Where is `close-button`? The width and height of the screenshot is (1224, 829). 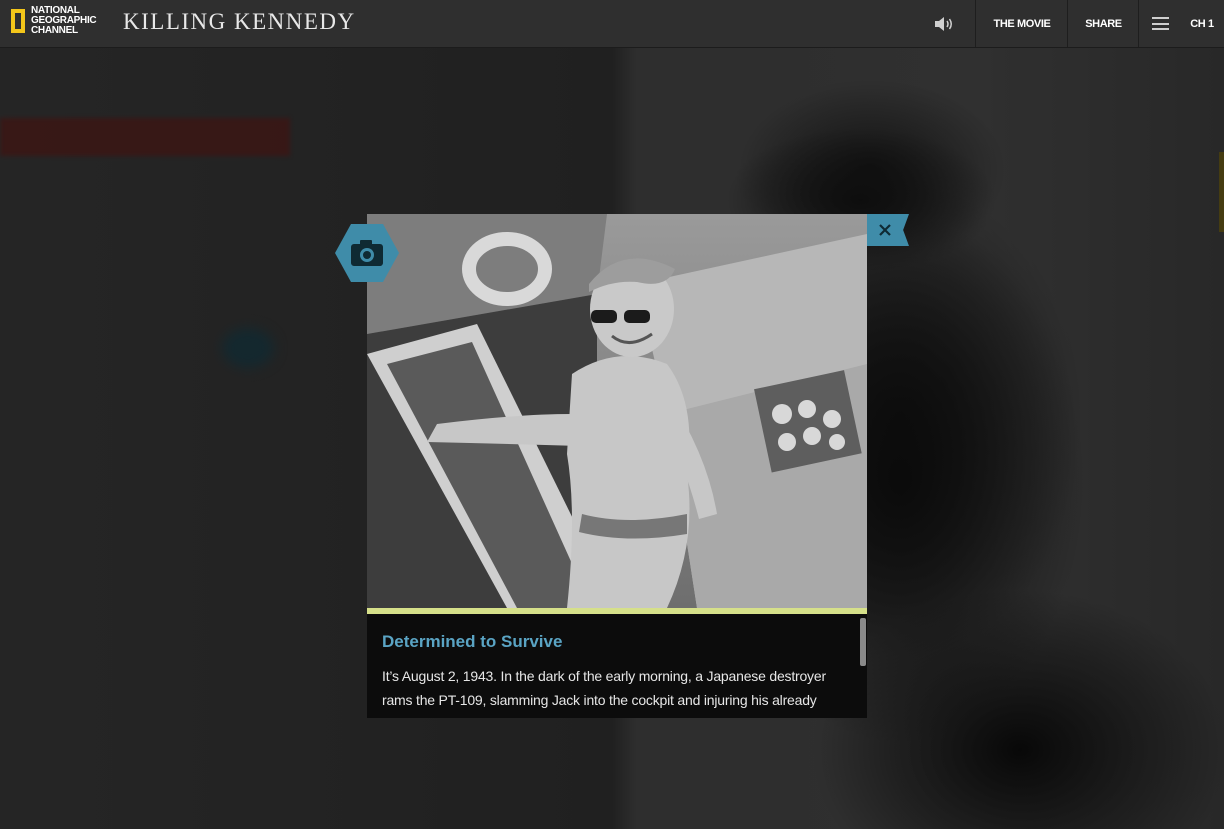
close-button is located at coordinates (888, 230).